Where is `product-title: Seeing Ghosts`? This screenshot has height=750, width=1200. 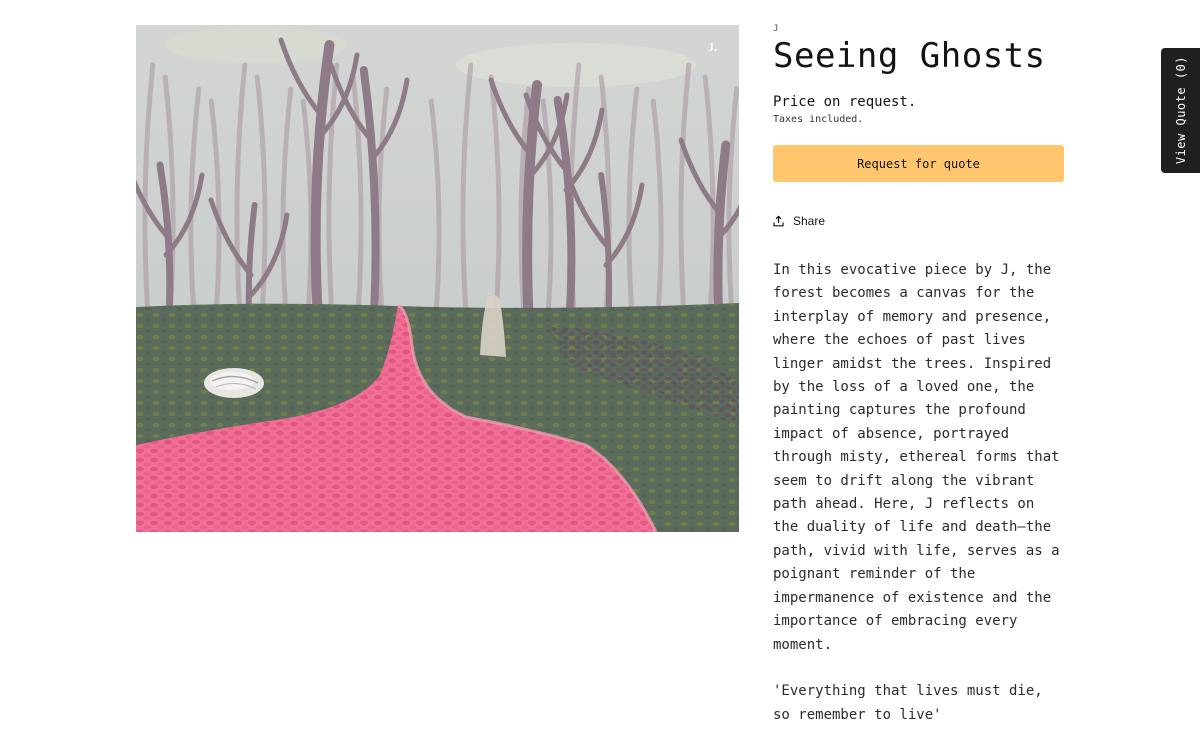 product-title: Seeing Ghosts is located at coordinates (909, 56).